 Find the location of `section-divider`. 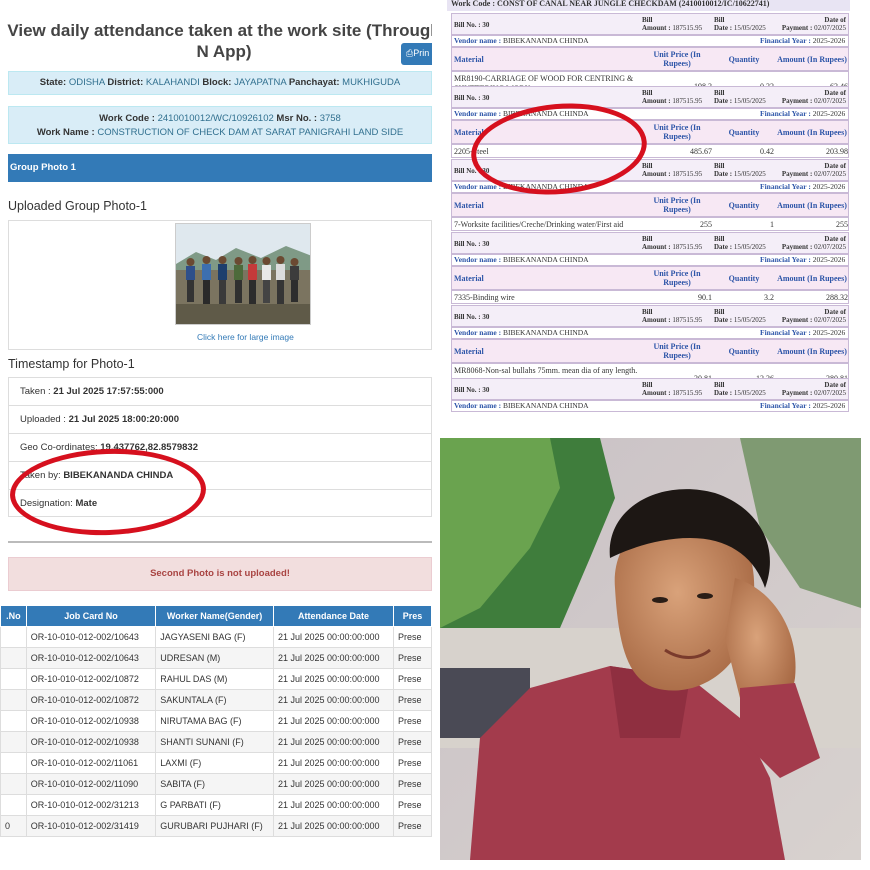

section-divider is located at coordinates (220, 542).